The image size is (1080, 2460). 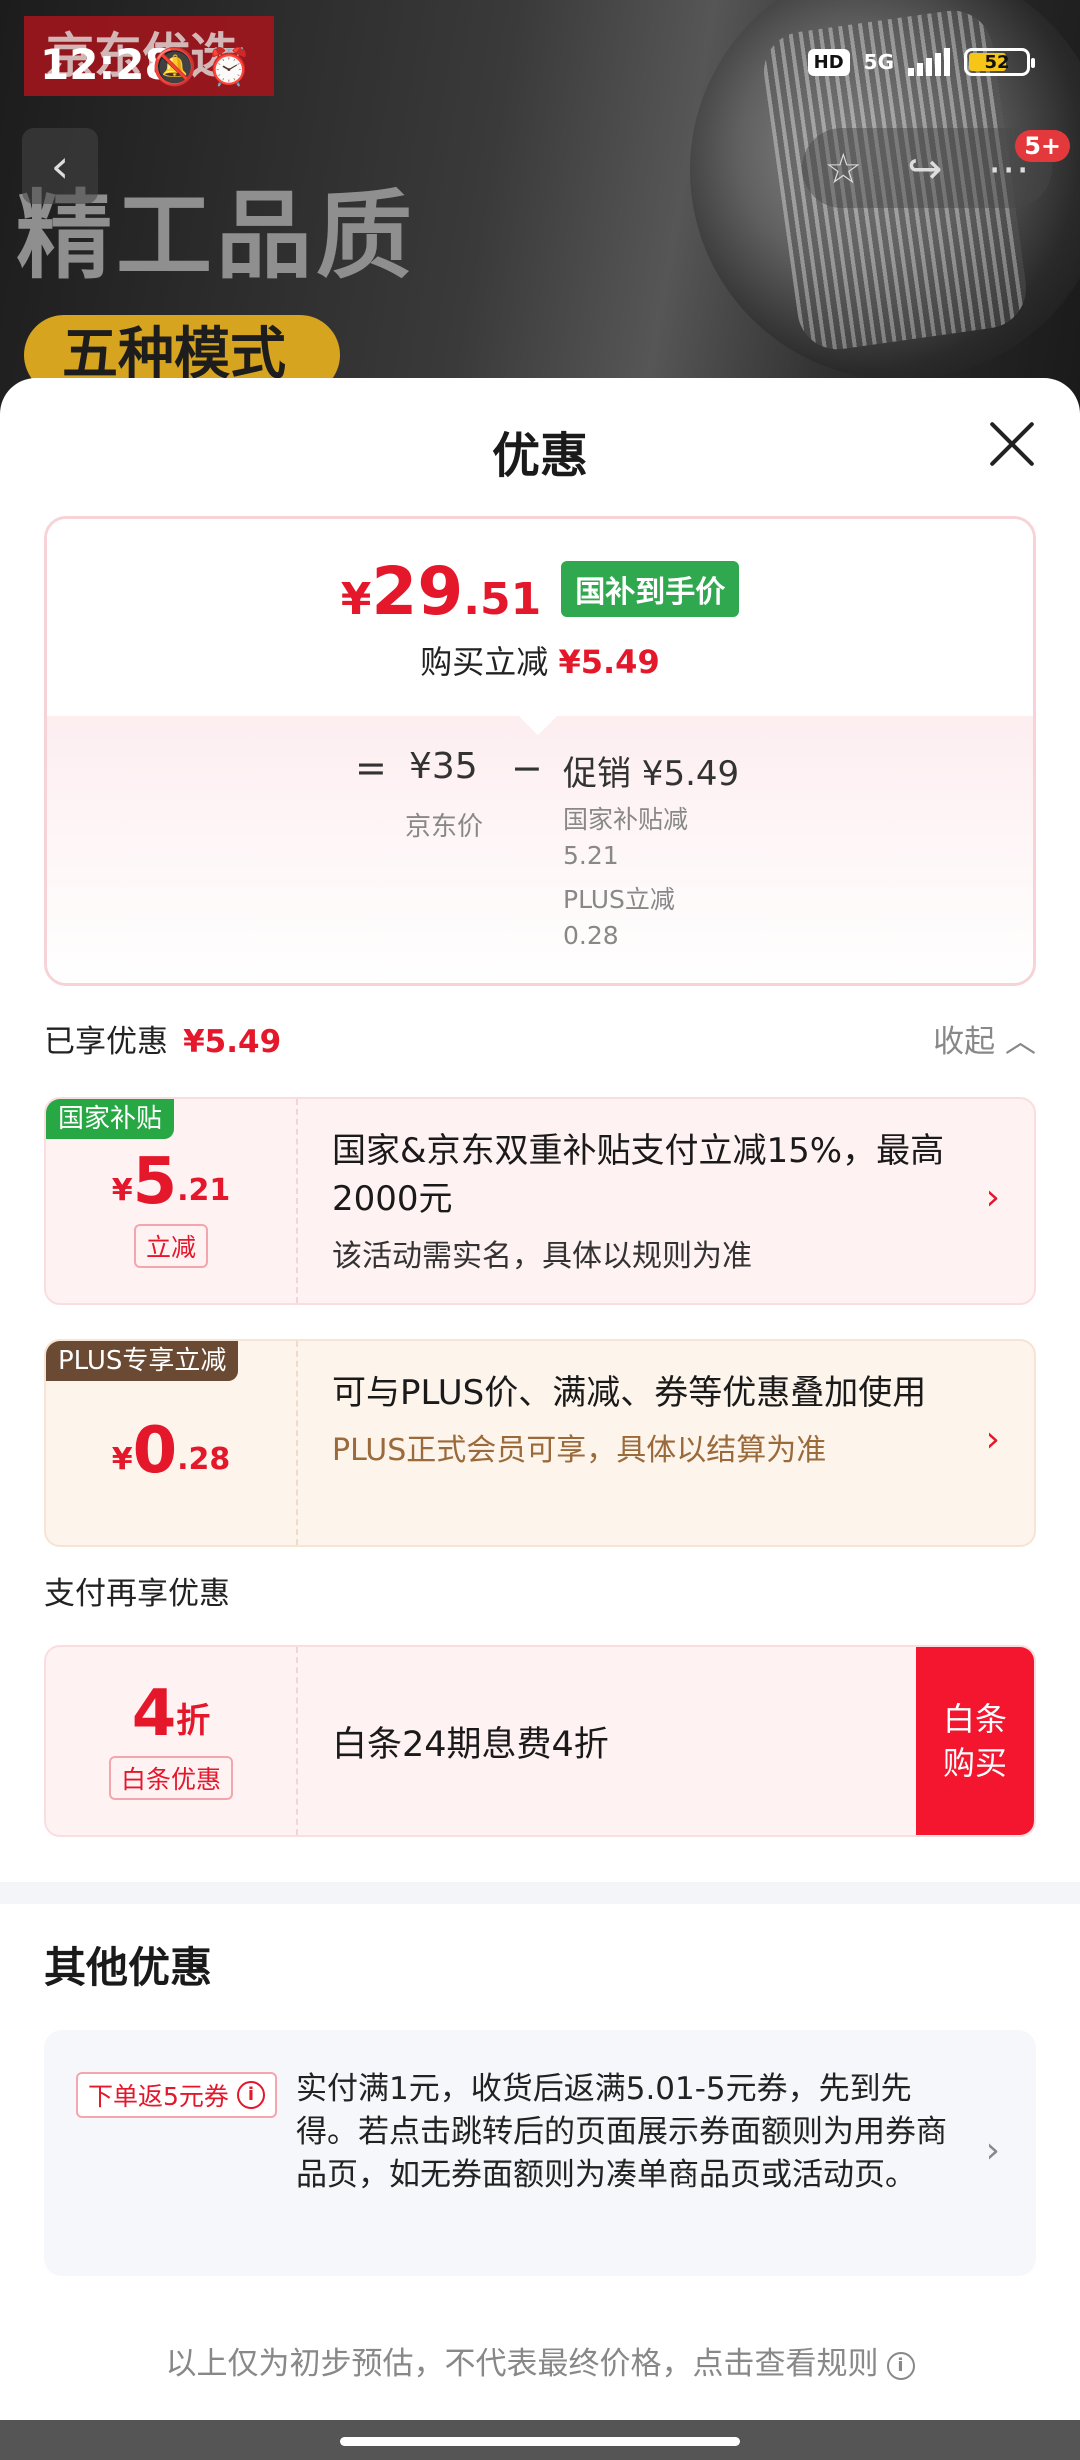 I want to click on base-price: ¥35, so click(x=443, y=766).